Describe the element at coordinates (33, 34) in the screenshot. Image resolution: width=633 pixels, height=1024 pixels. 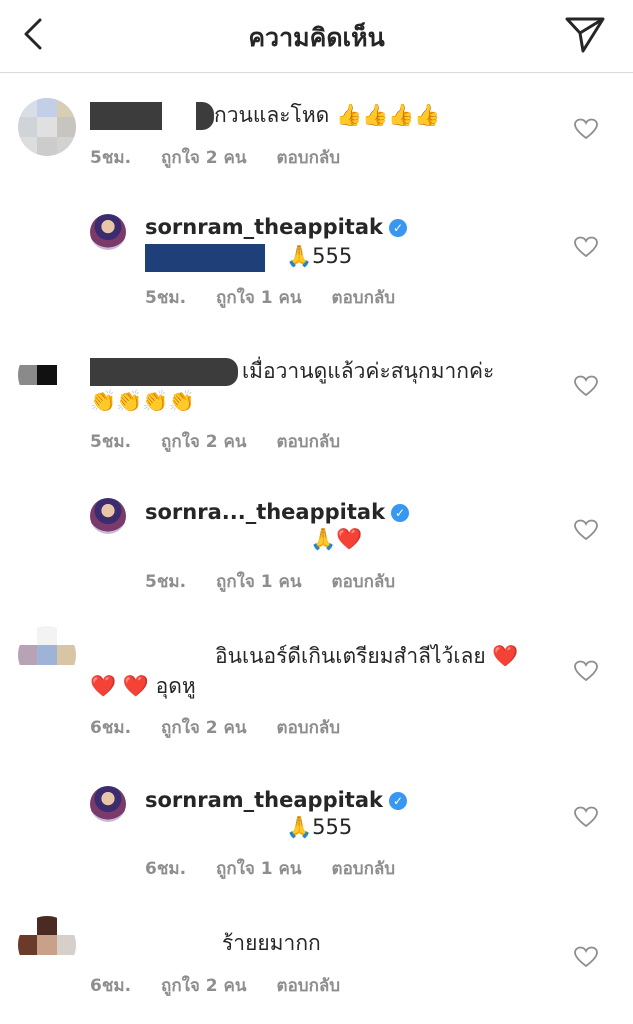
I see `chevron-left-icon` at that location.